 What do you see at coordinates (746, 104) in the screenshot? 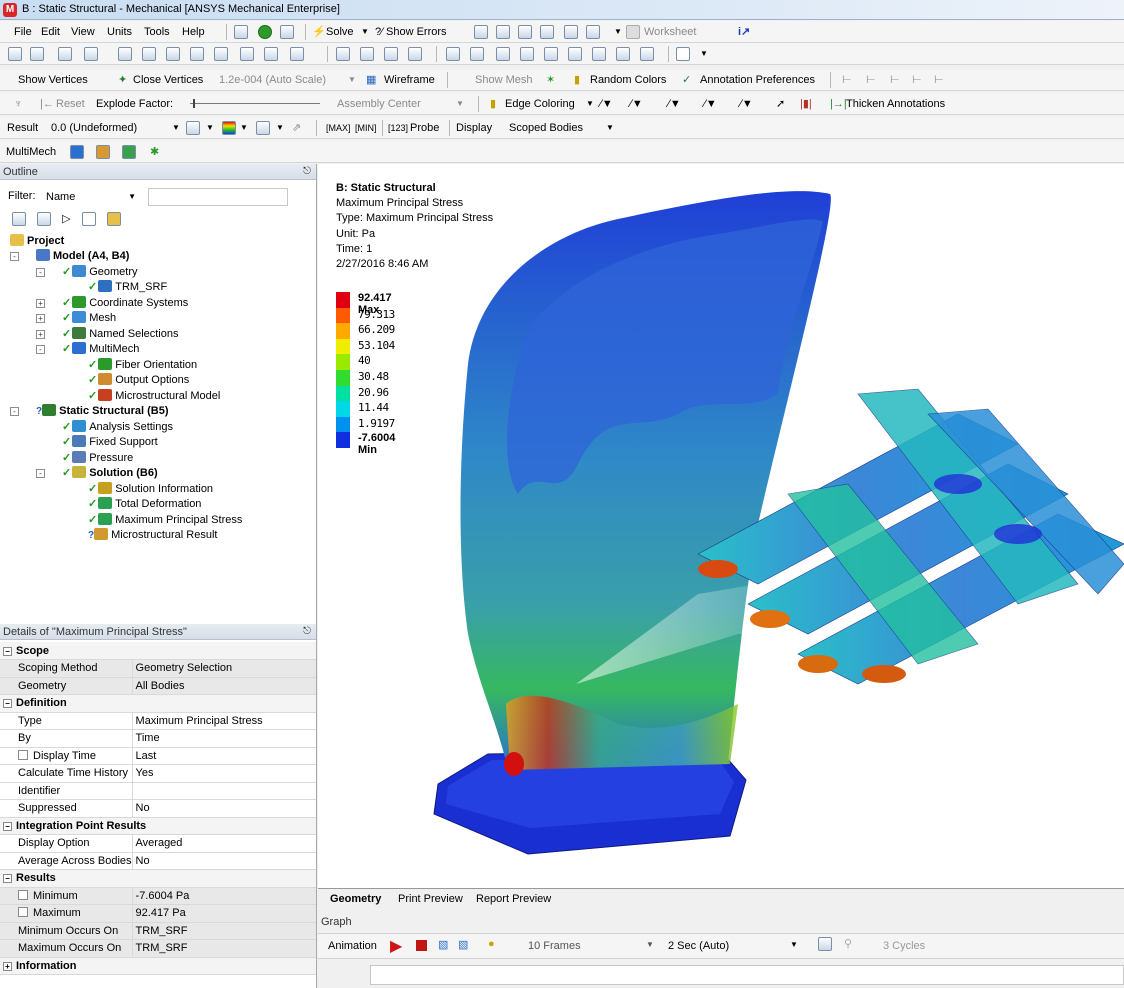
I see `edge-icon-5: ∕▼` at bounding box center [746, 104].